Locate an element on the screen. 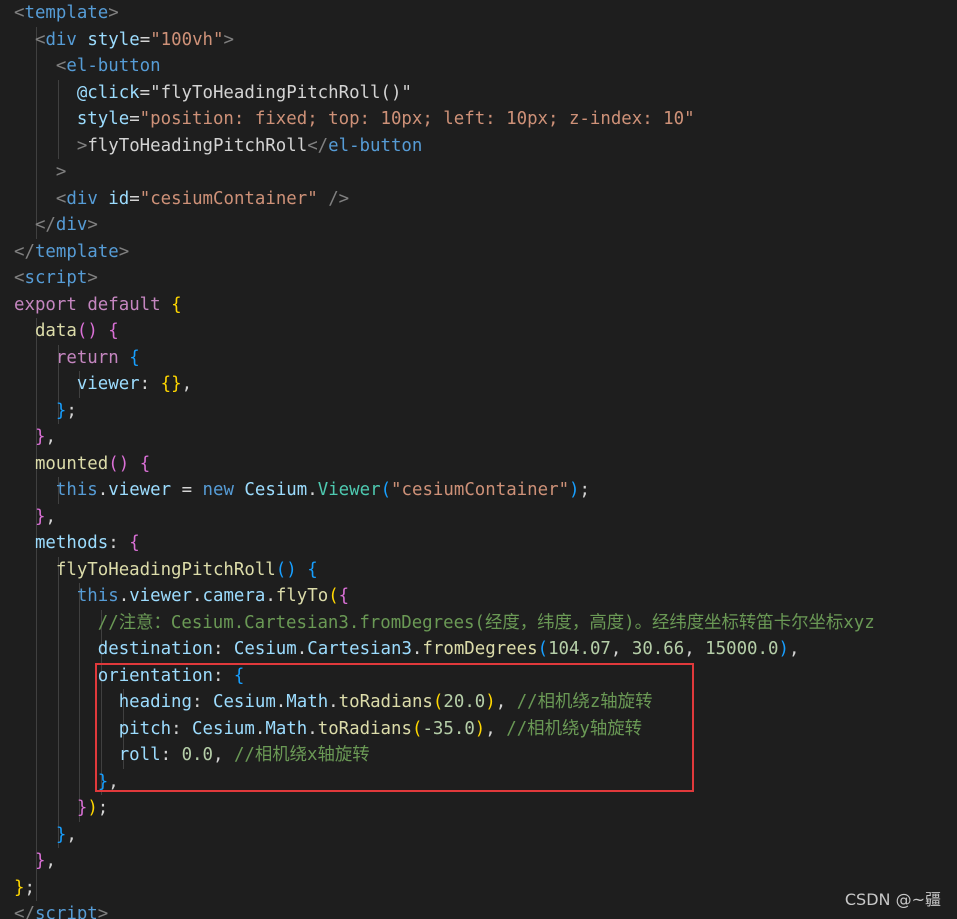 Image resolution: width=957 pixels, height=919 pixels. code-token: "cesiumContainer" is located at coordinates (480, 490).